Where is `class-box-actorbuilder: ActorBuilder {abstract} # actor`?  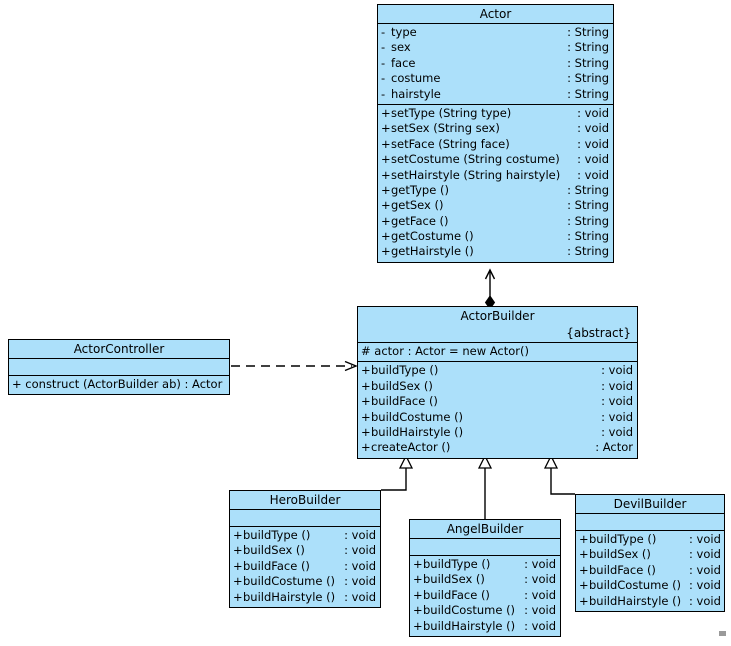 class-box-actorbuilder: ActorBuilder {abstract} # actor is located at coordinates (497, 382).